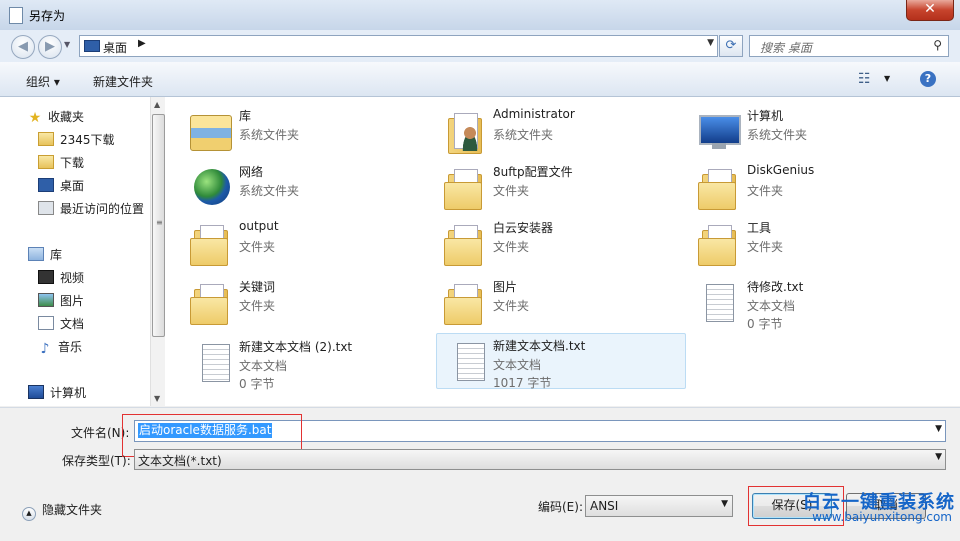 Image resolution: width=960 pixels, height=541 pixels. Describe the element at coordinates (46, 323) in the screenshot. I see `documents-icon` at that location.